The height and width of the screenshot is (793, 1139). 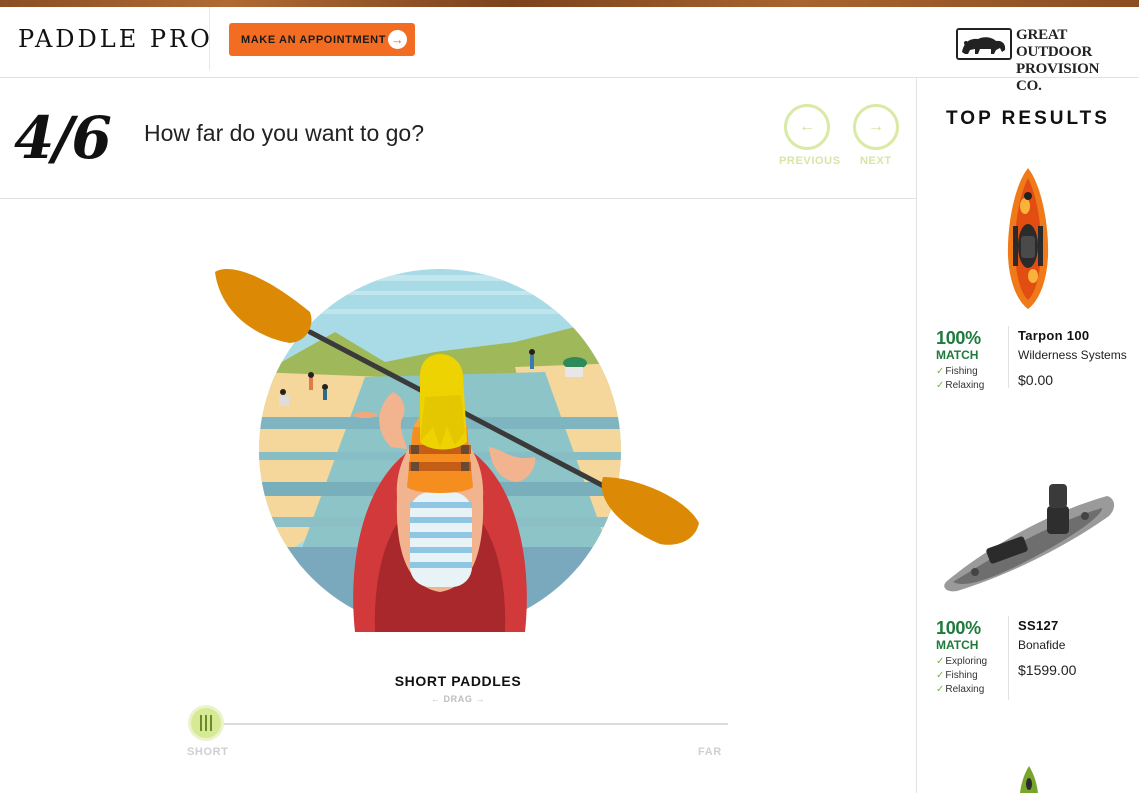 What do you see at coordinates (569, 3) in the screenshot?
I see `wood-banner` at bounding box center [569, 3].